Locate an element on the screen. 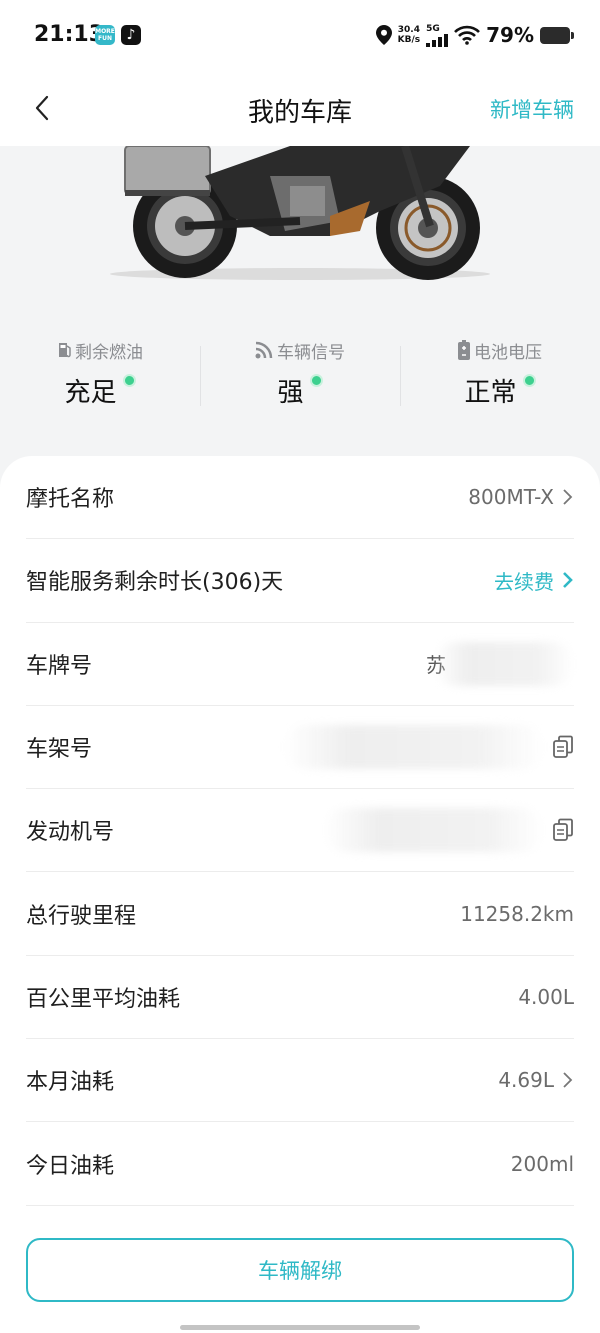 This screenshot has width=600, height=1333. status-time: 21:13 is located at coordinates (69, 34).